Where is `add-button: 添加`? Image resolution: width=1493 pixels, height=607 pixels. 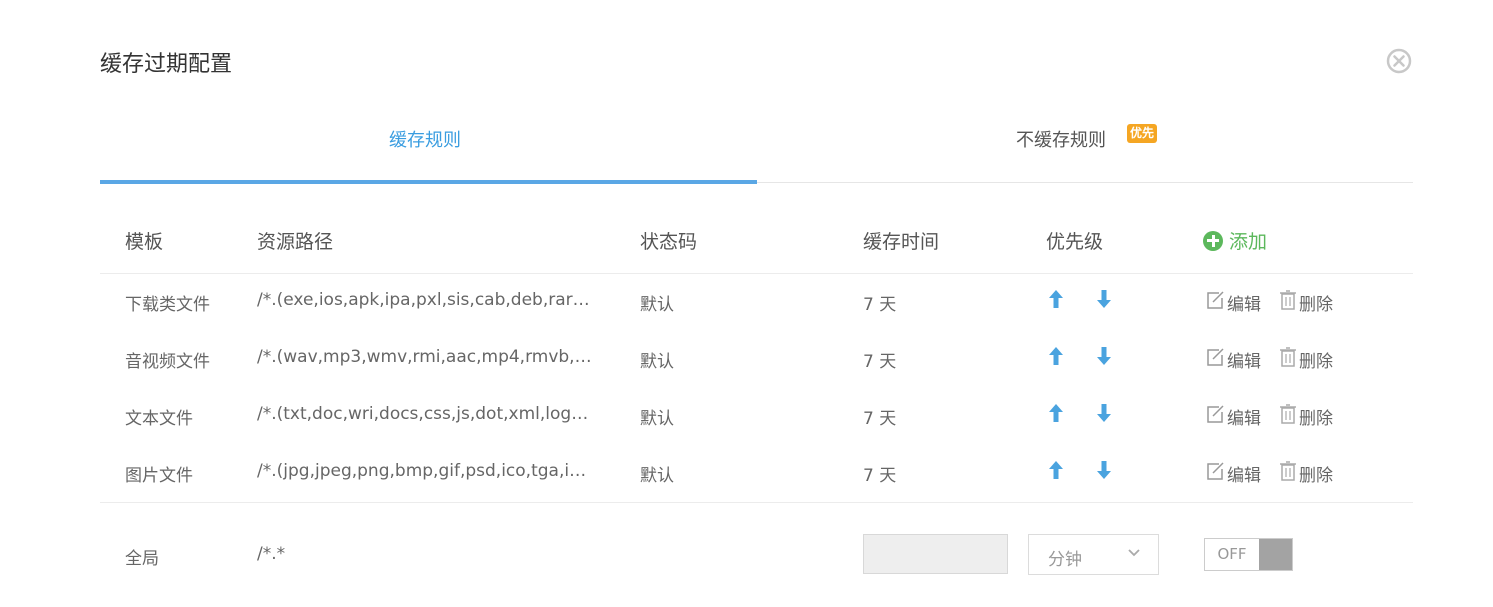
add-button: 添加 is located at coordinates (1235, 240).